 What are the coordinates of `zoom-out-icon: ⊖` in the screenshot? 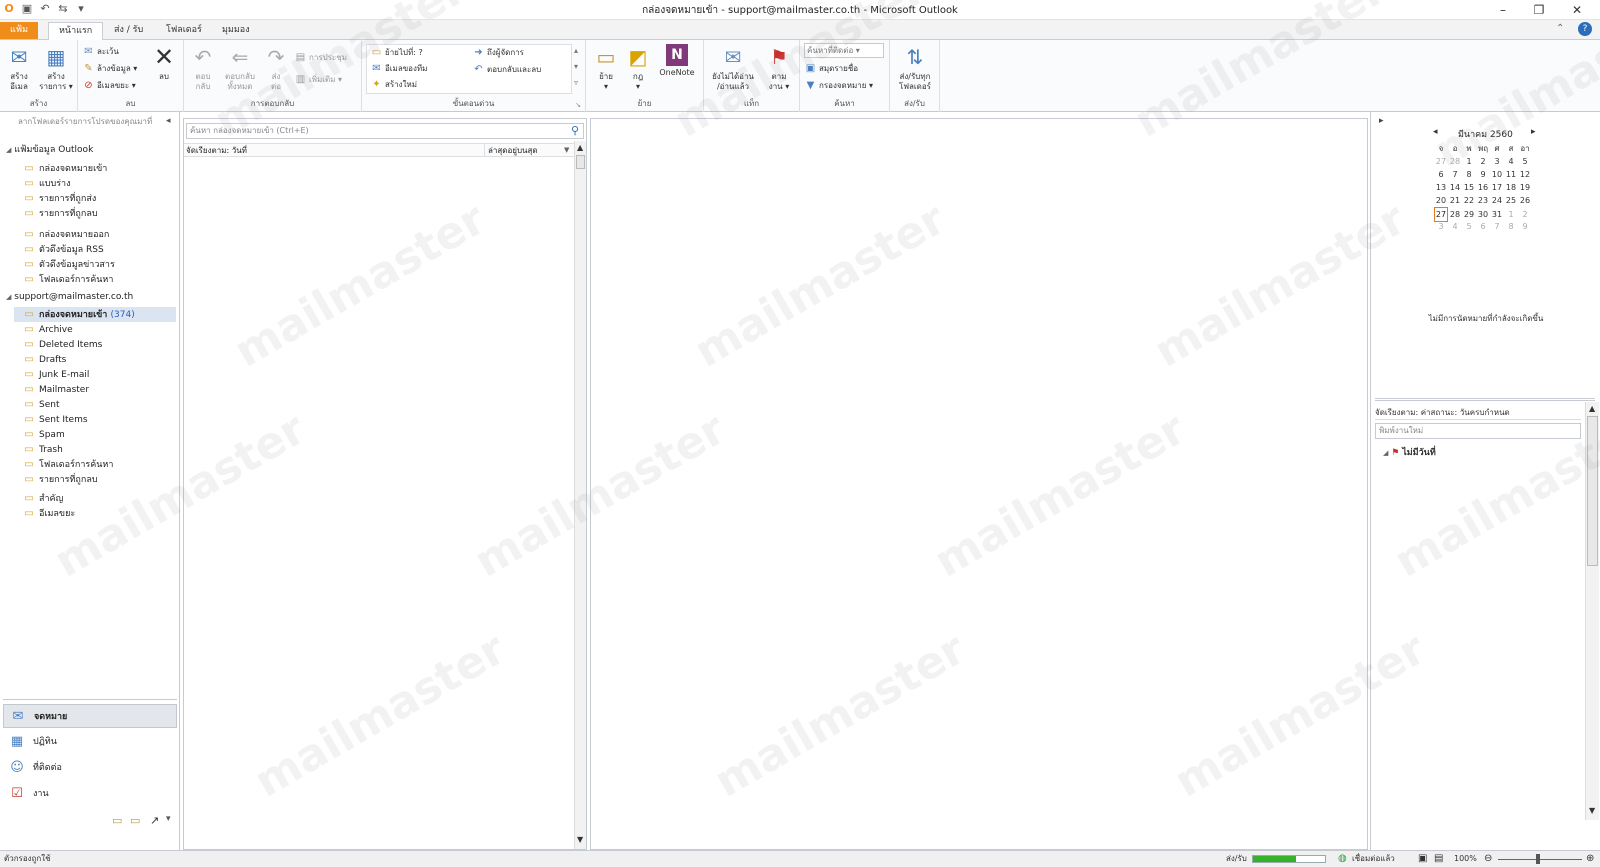 It's located at (1488, 859).